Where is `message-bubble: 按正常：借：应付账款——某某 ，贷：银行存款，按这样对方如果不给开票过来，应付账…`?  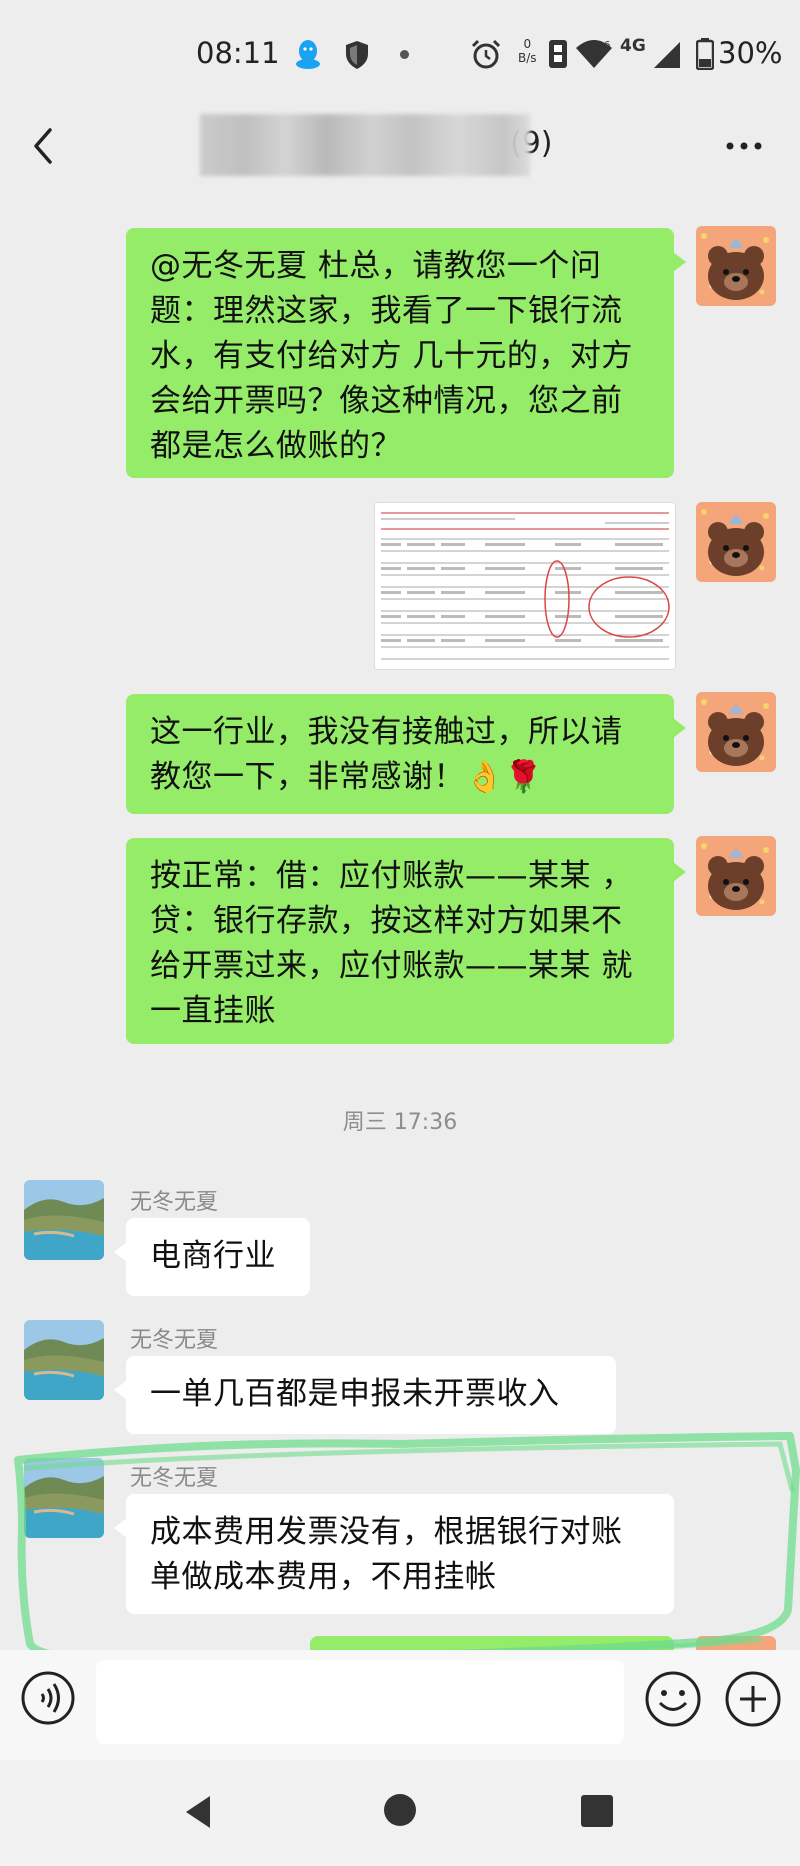 message-bubble: 按正常：借：应付账款——某某 ，贷：银行存款，按这样对方如果不给开票过来，应付账… is located at coordinates (406, 941).